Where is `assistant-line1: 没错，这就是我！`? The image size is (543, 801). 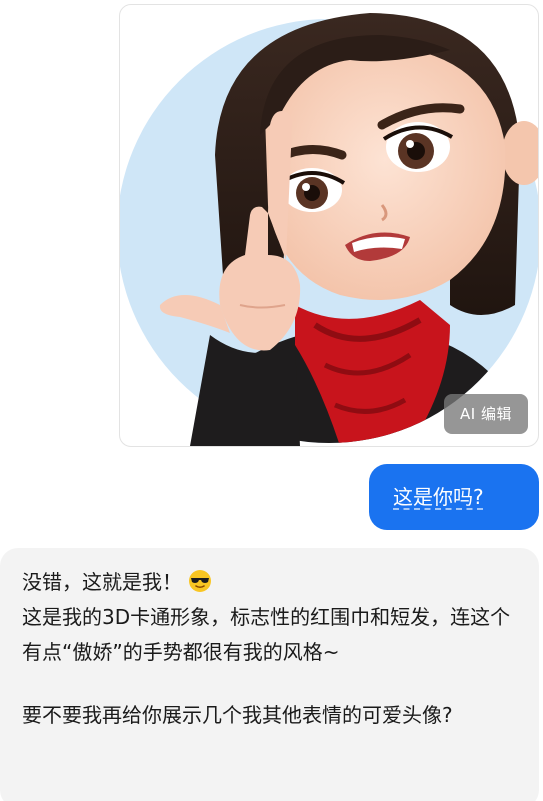 assistant-line1: 没错，这就是我！ is located at coordinates (269, 582).